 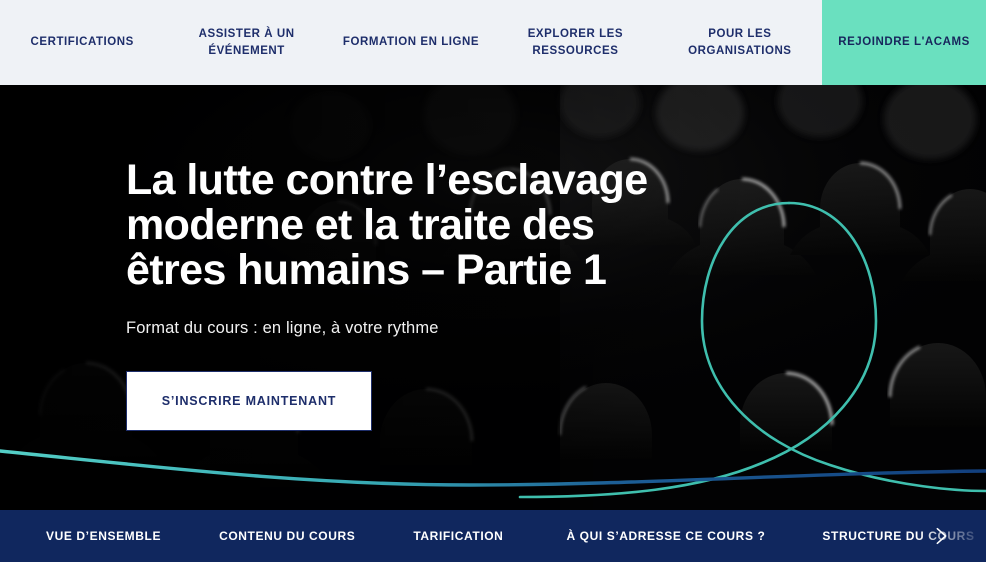 I want to click on subnav-tarification-label: TARIFICATION, so click(x=458, y=536).